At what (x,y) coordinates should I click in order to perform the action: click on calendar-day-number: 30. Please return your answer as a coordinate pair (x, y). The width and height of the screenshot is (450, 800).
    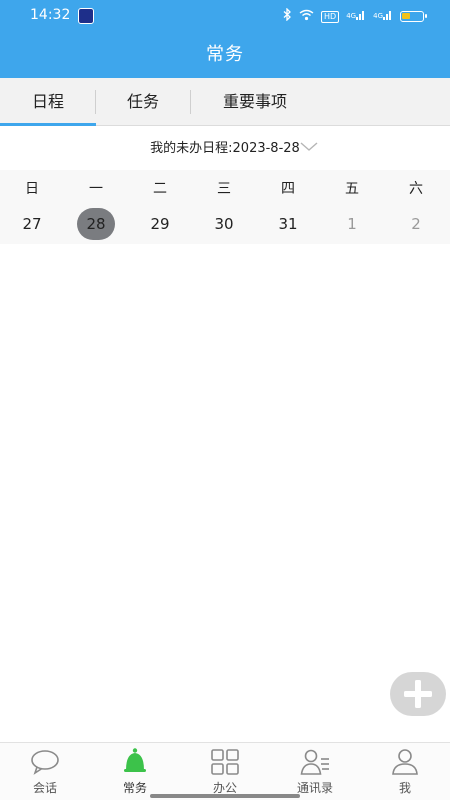
    Looking at the image, I should click on (224, 224).